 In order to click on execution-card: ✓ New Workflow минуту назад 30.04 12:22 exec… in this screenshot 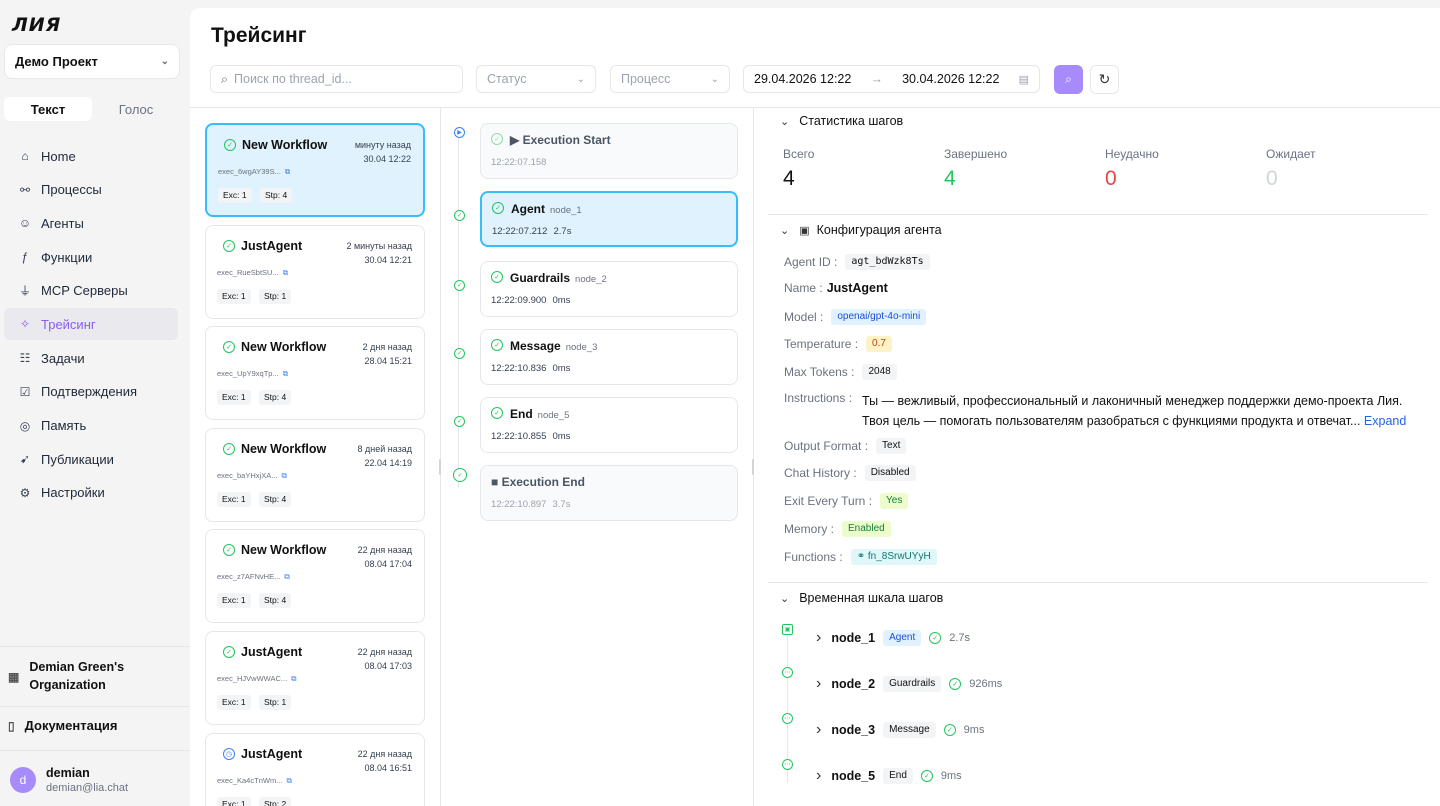, I will do `click(315, 170)`.